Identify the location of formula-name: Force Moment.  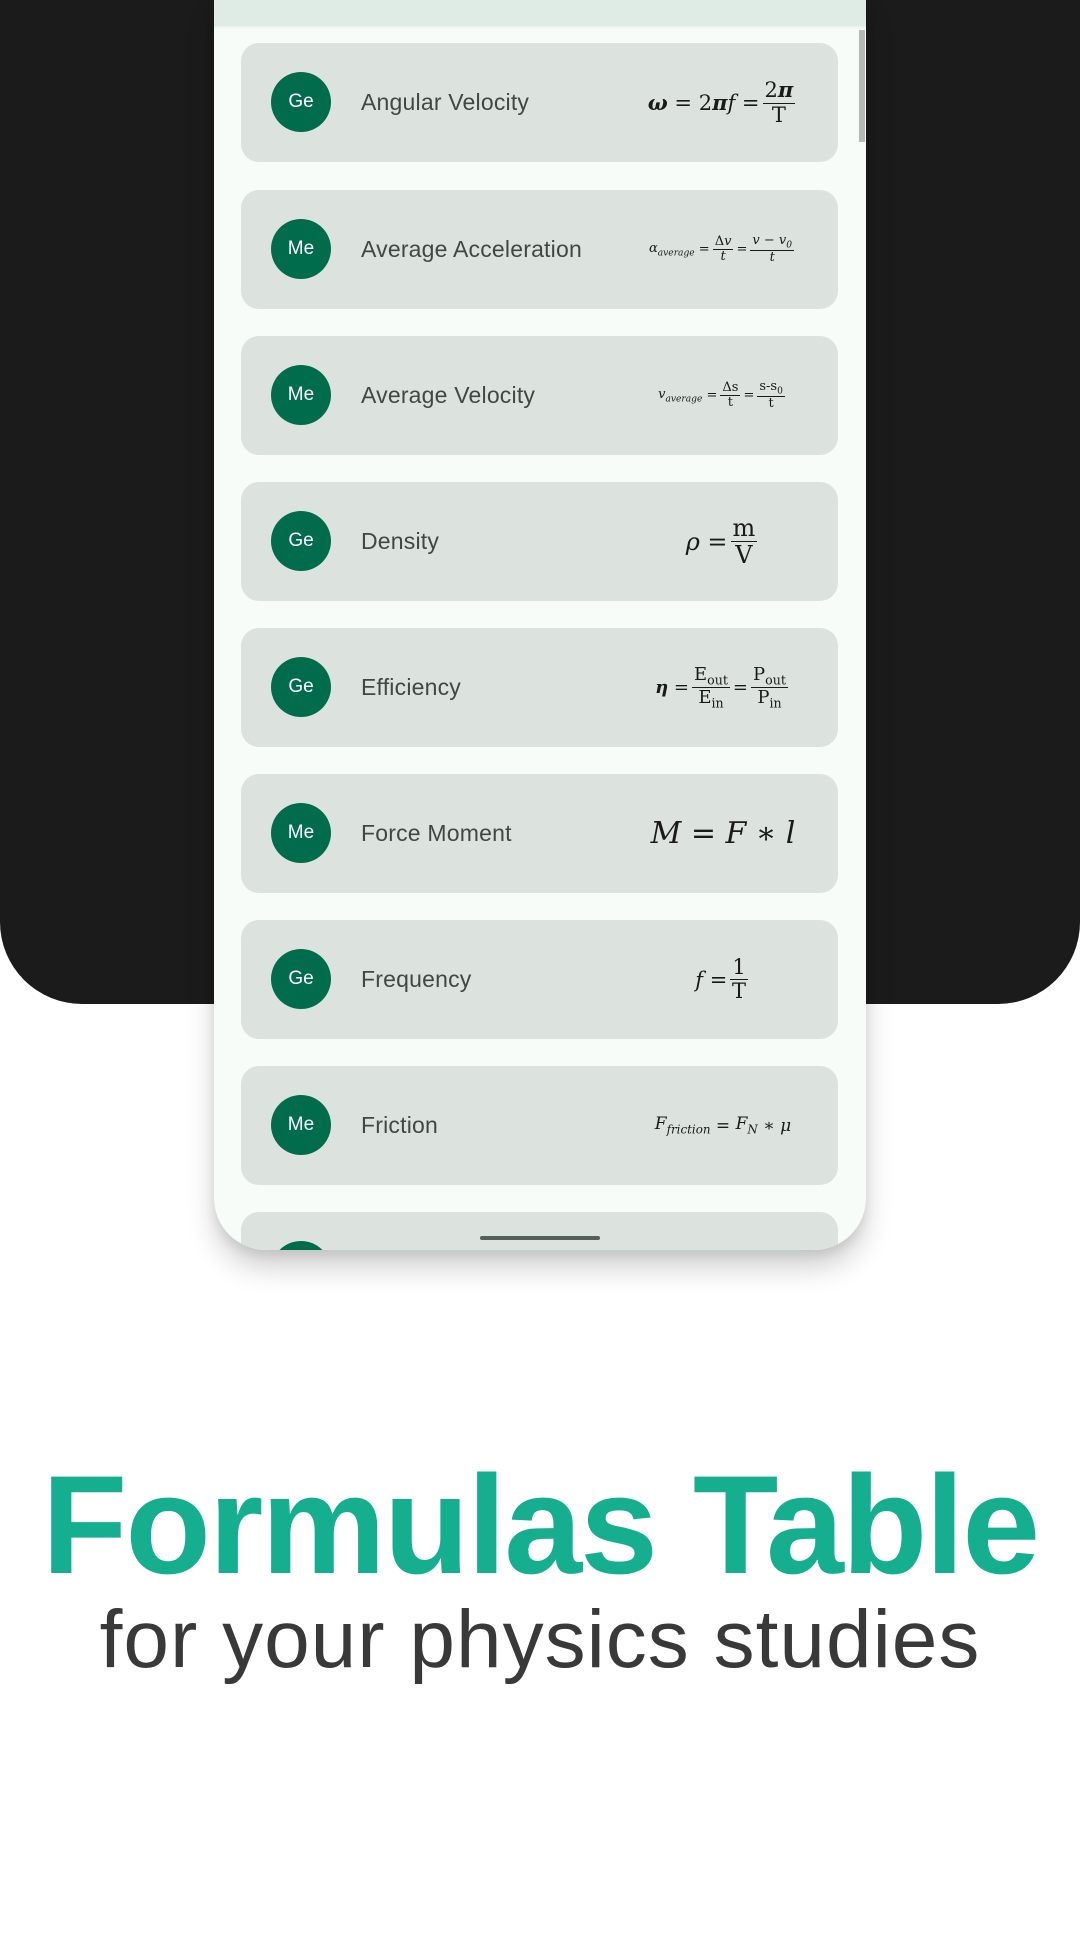
(436, 833).